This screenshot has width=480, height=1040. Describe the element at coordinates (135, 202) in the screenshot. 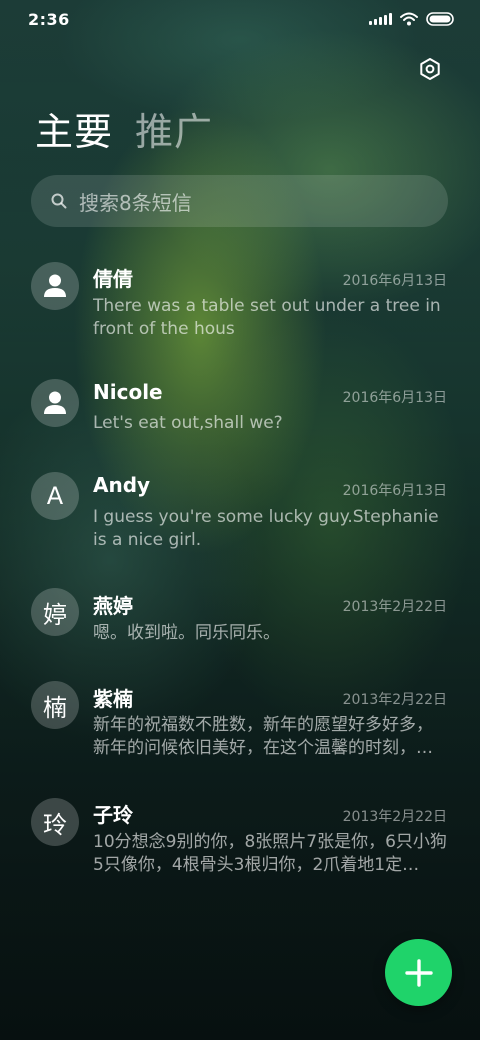

I see `search-placeholder: 搜索8条短信` at that location.